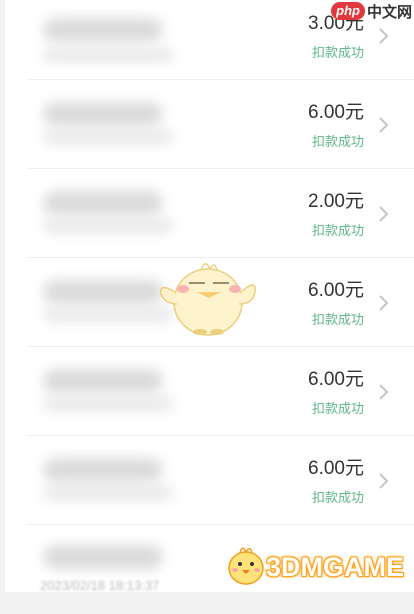  Describe the element at coordinates (208, 299) in the screenshot. I see `chick-mascot-icon` at that location.